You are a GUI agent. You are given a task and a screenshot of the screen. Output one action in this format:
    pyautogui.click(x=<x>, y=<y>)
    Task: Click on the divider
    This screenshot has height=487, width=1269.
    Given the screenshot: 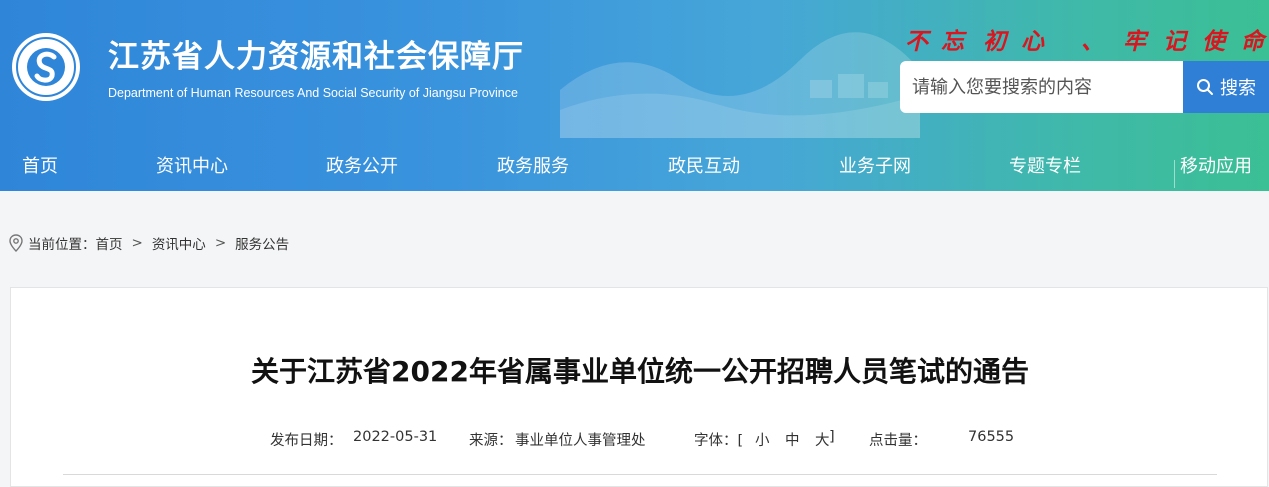 What is the action you would take?
    pyautogui.click(x=640, y=474)
    